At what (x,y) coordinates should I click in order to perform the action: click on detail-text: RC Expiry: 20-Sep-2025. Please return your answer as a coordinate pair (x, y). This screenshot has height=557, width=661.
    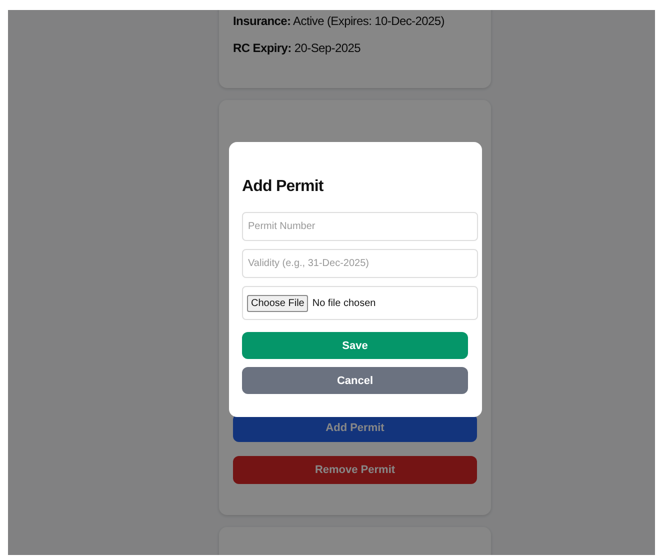
    Looking at the image, I should click on (297, 48).